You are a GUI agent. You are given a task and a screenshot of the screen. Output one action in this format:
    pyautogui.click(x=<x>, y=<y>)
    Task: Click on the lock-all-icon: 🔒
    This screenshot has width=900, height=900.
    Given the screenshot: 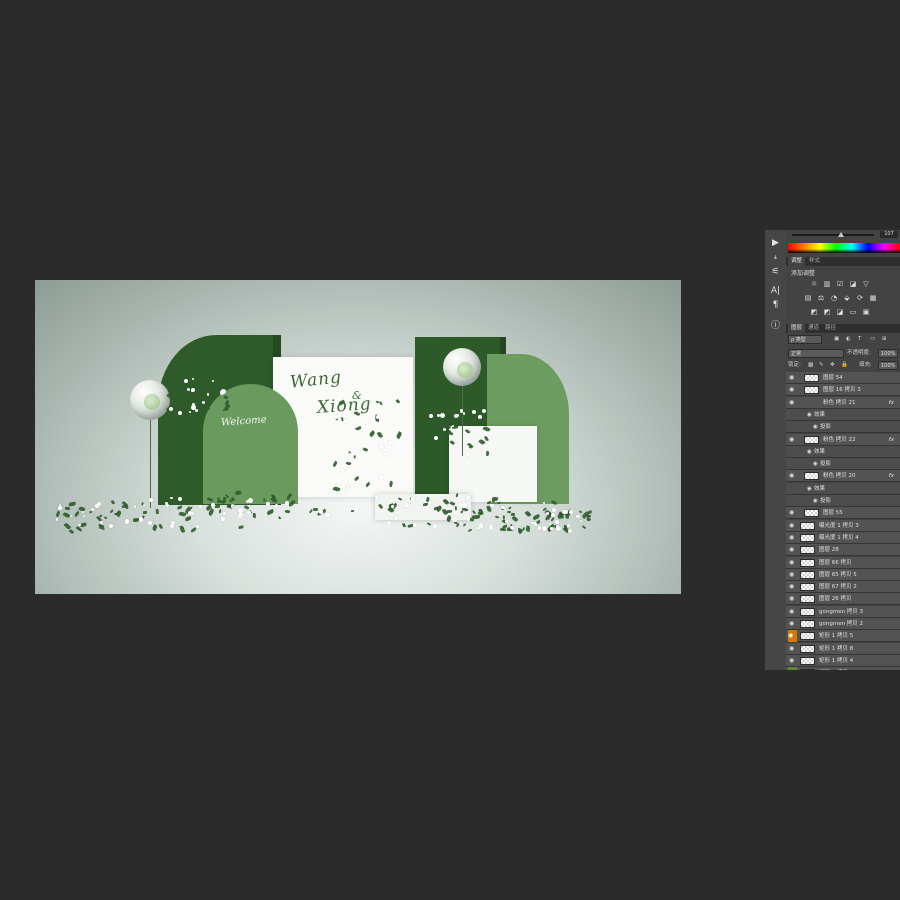 What is the action you would take?
    pyautogui.click(x=844, y=365)
    